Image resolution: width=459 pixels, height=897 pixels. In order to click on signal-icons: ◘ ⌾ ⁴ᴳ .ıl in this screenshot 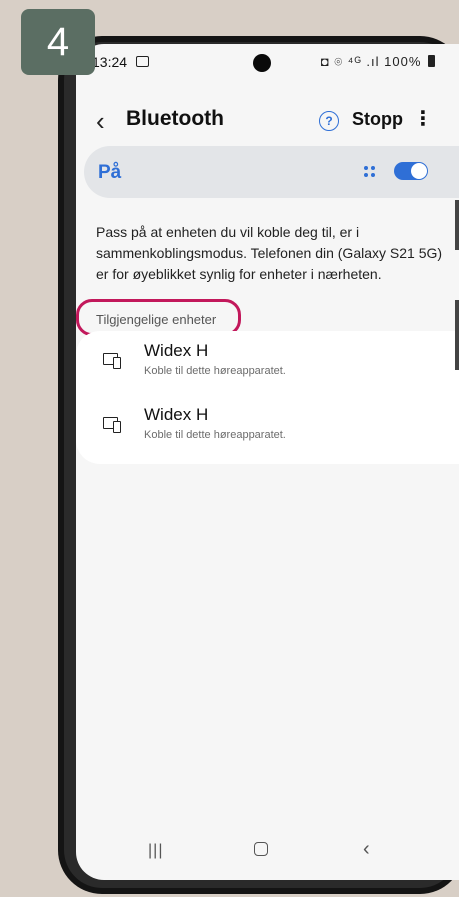, I will do `click(350, 61)`.